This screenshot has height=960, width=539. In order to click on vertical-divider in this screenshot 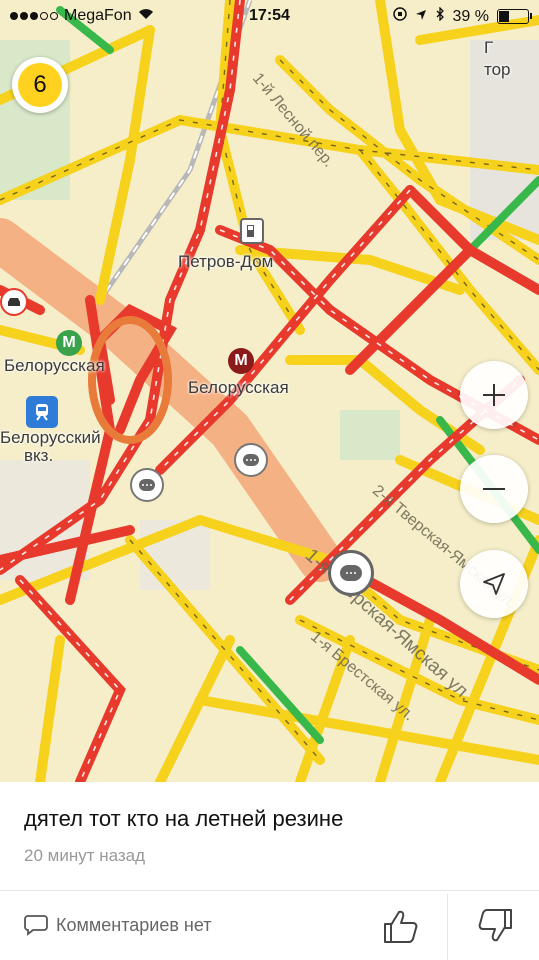, I will do `click(447, 927)`.